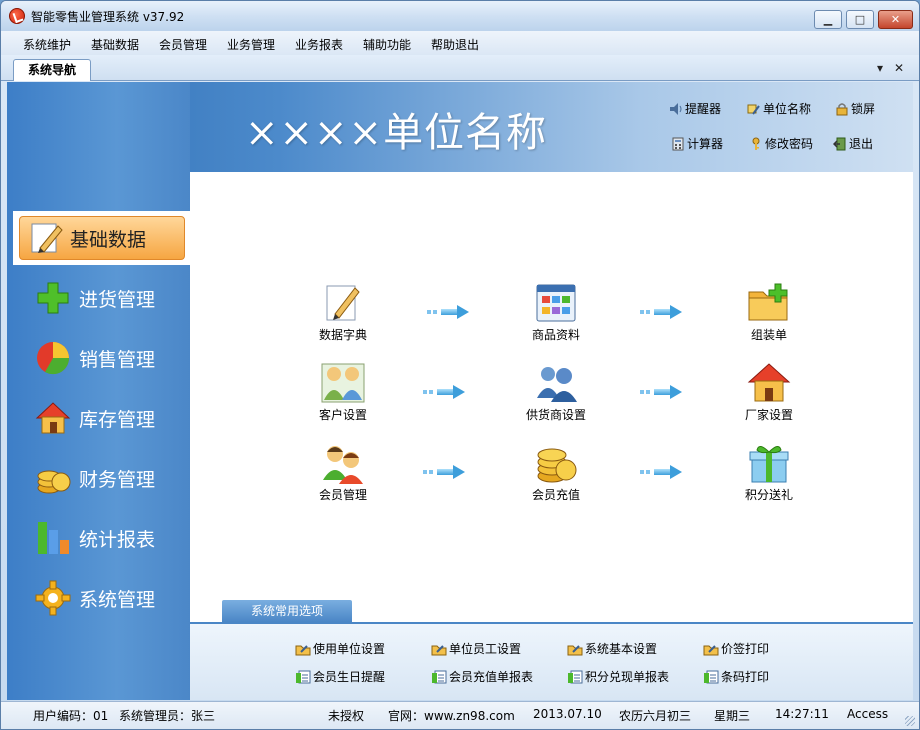  What do you see at coordinates (555, 495) in the screenshot?
I see `node-label: 会员充值` at bounding box center [555, 495].